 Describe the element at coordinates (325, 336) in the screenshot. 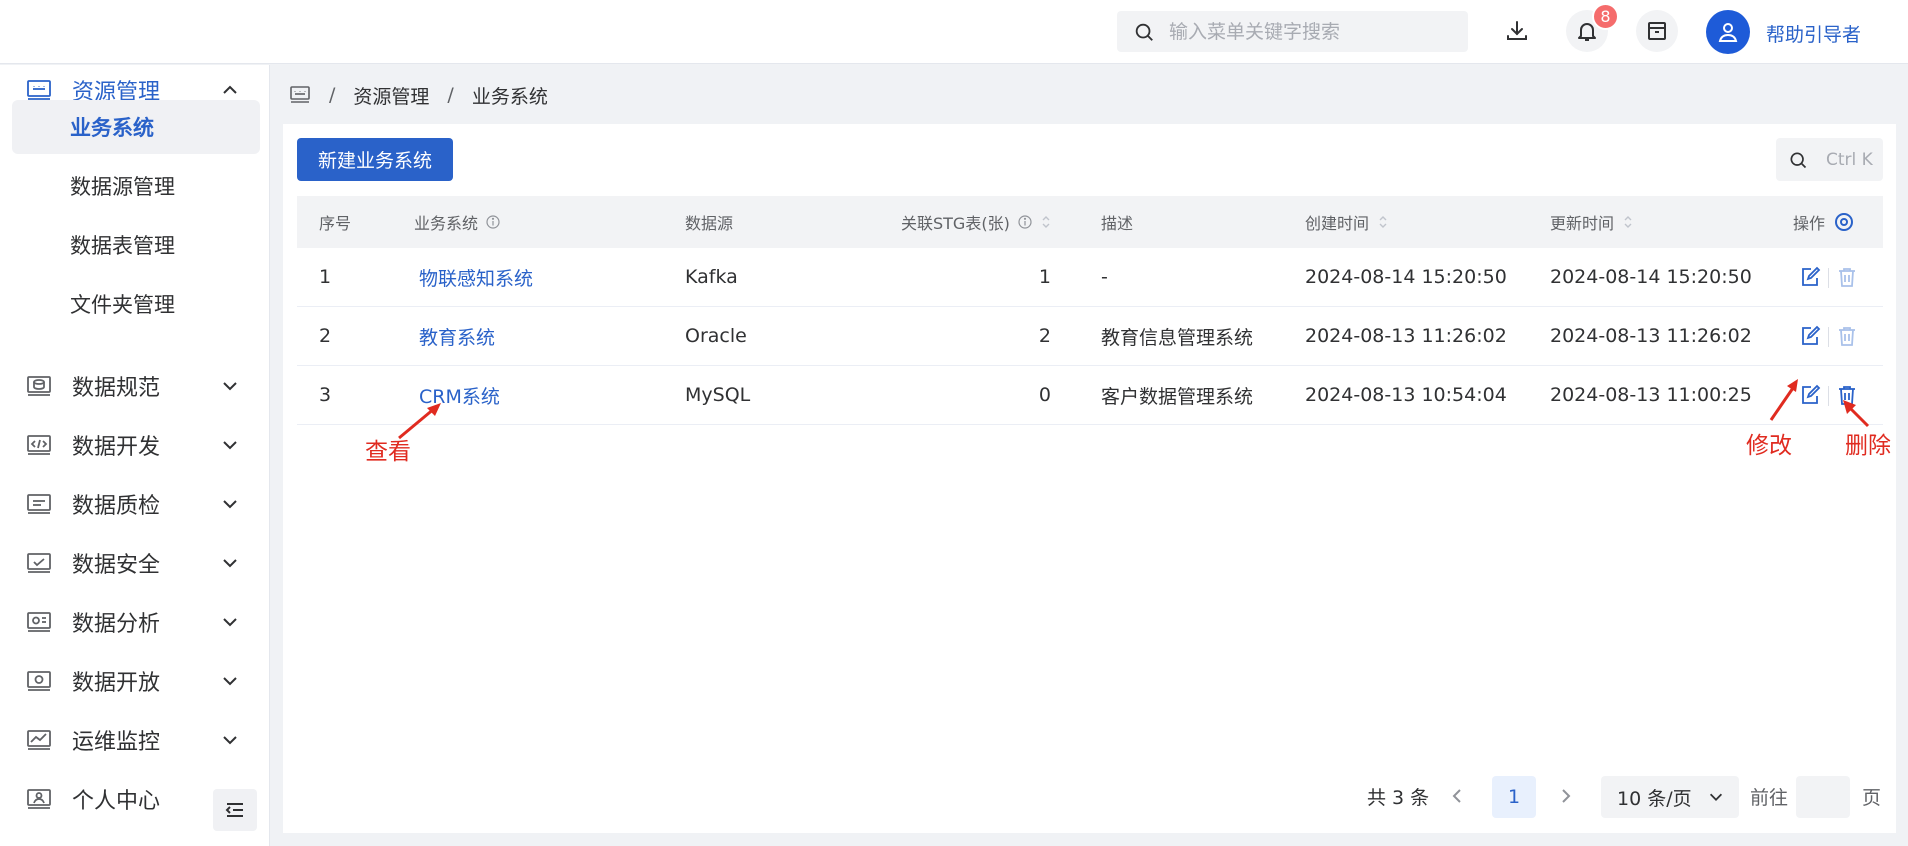

I see `cell-index: 2` at that location.